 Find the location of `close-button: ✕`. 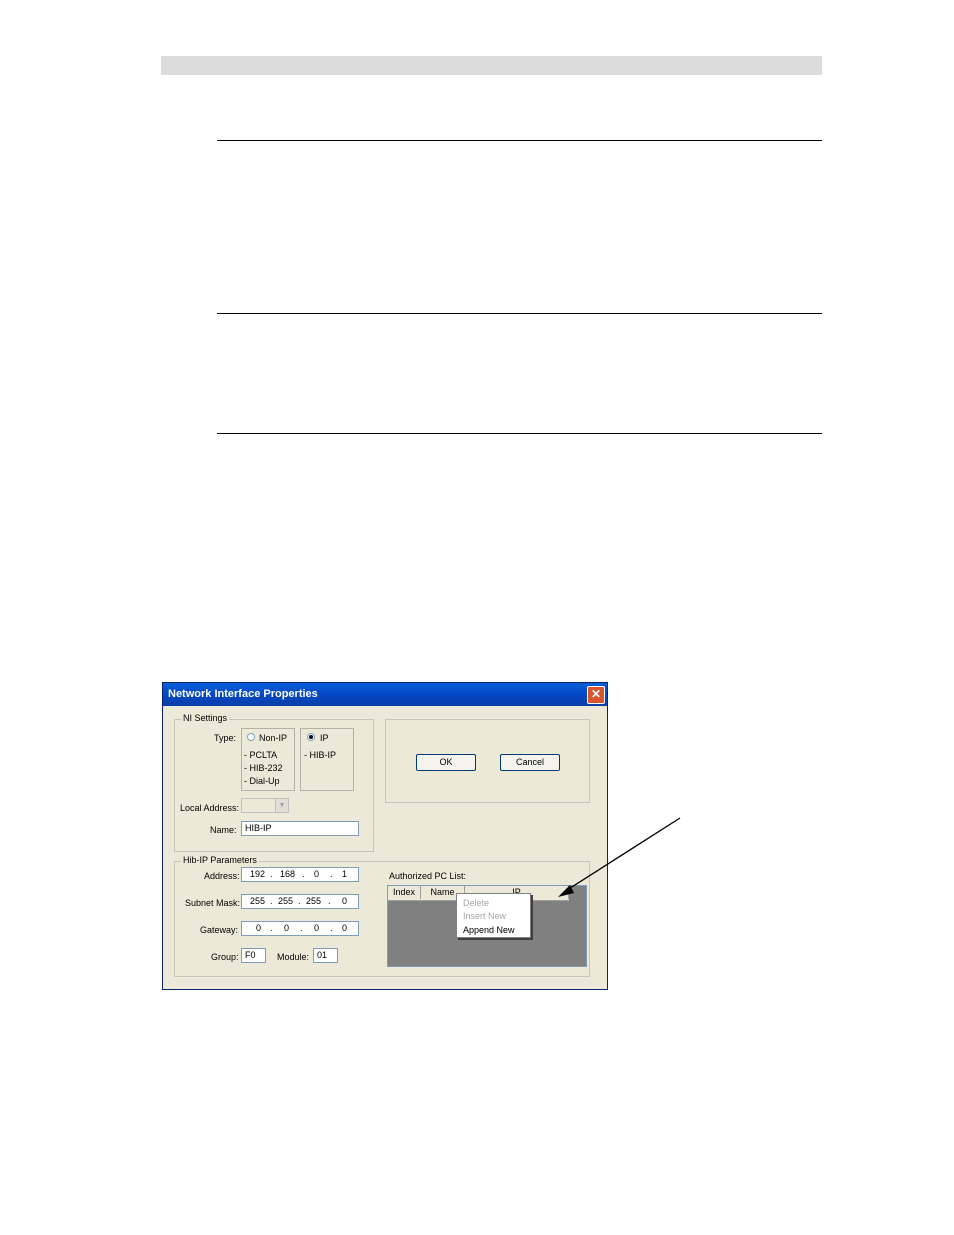

close-button: ✕ is located at coordinates (596, 695).